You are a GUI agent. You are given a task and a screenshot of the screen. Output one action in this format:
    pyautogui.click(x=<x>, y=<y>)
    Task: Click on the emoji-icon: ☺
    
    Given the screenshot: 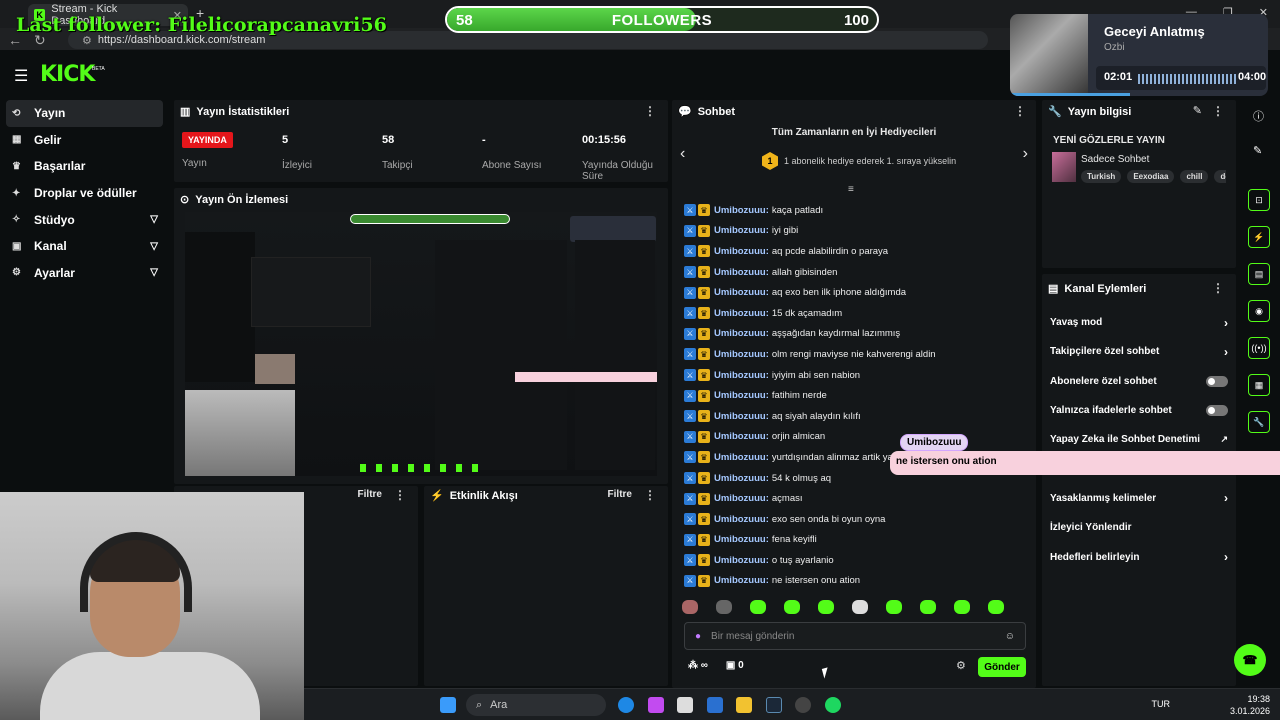 What is the action you would take?
    pyautogui.click(x=1010, y=636)
    